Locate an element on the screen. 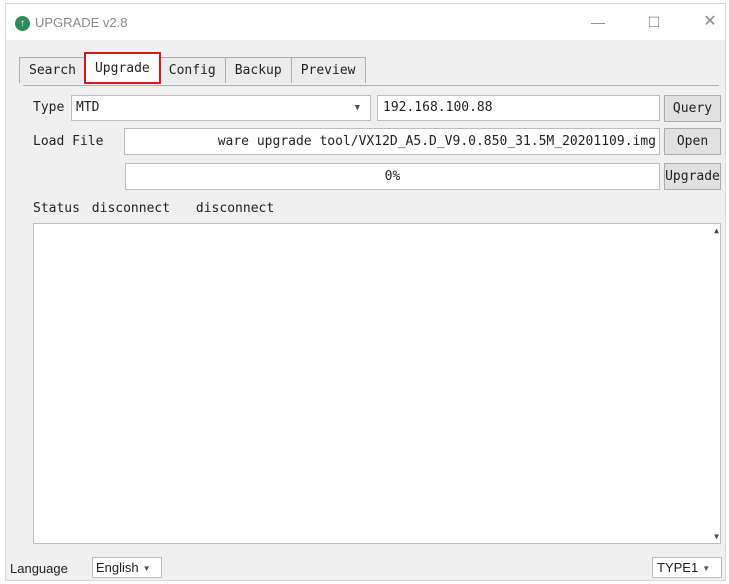 Image resolution: width=729 pixels, height=584 pixels. status-label: Status is located at coordinates (56, 208).